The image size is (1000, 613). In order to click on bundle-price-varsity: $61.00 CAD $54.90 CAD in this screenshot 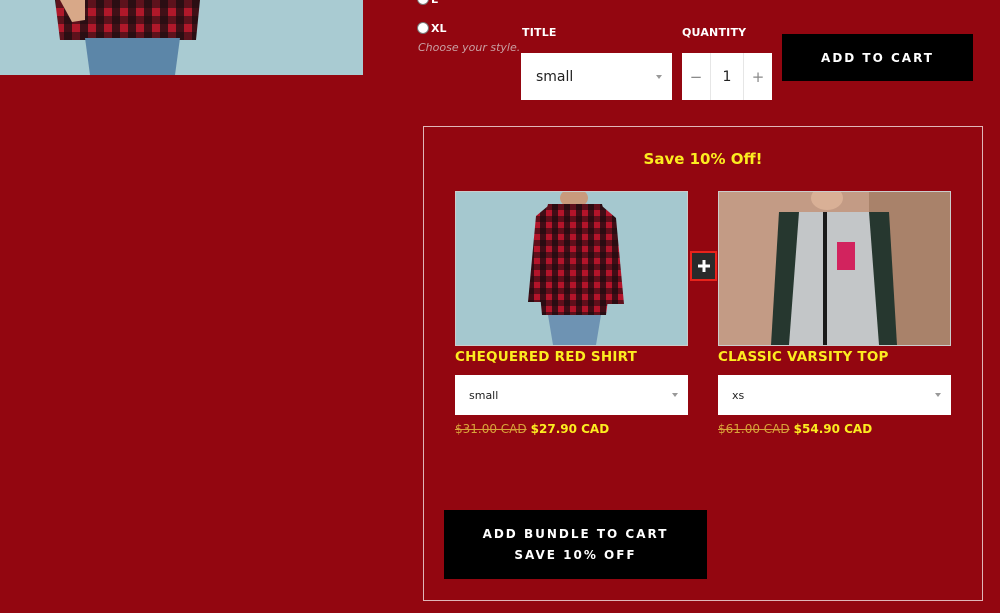, I will do `click(795, 429)`.